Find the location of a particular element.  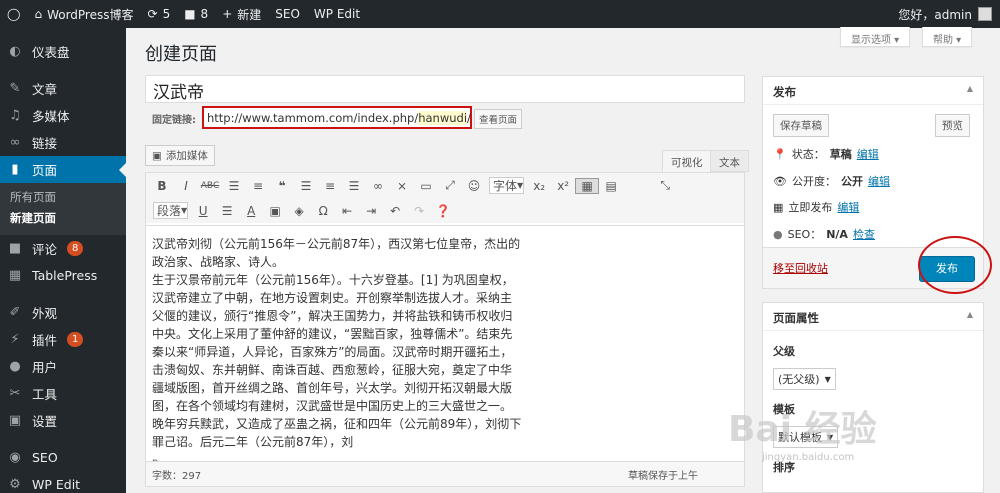

menu-links: ∞ 链接 is located at coordinates (63, 142).